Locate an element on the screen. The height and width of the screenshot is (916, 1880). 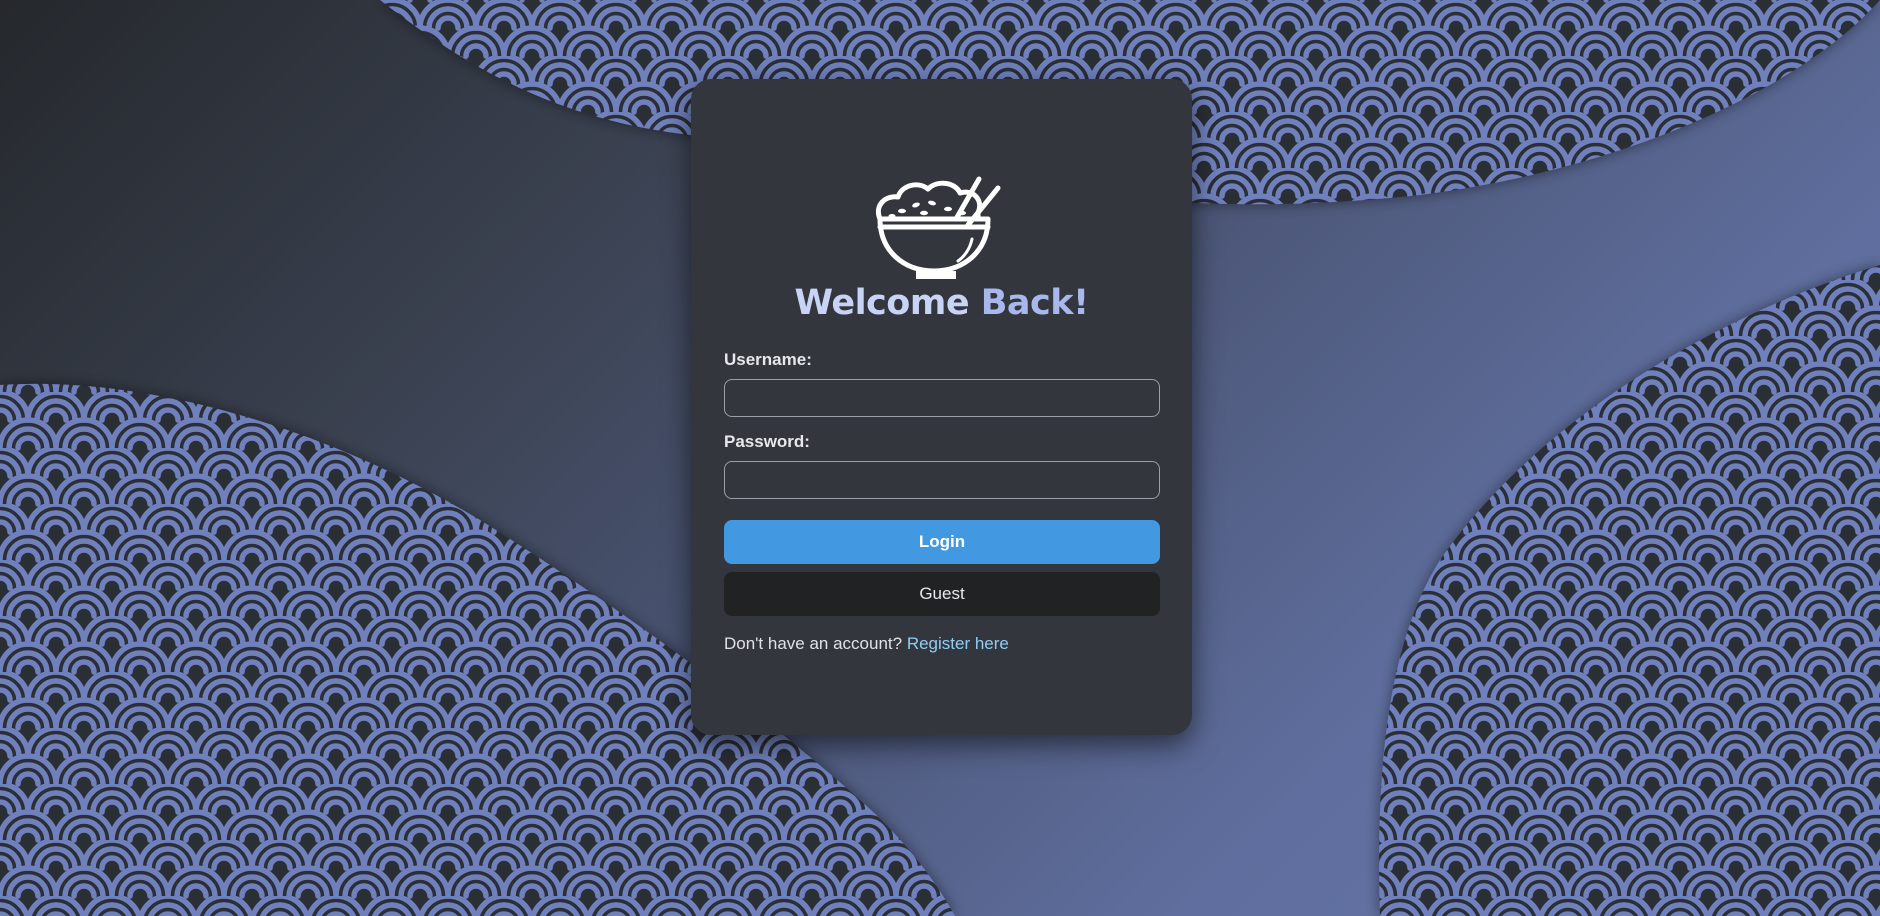
page-title: Welcome Back! is located at coordinates (941, 303).